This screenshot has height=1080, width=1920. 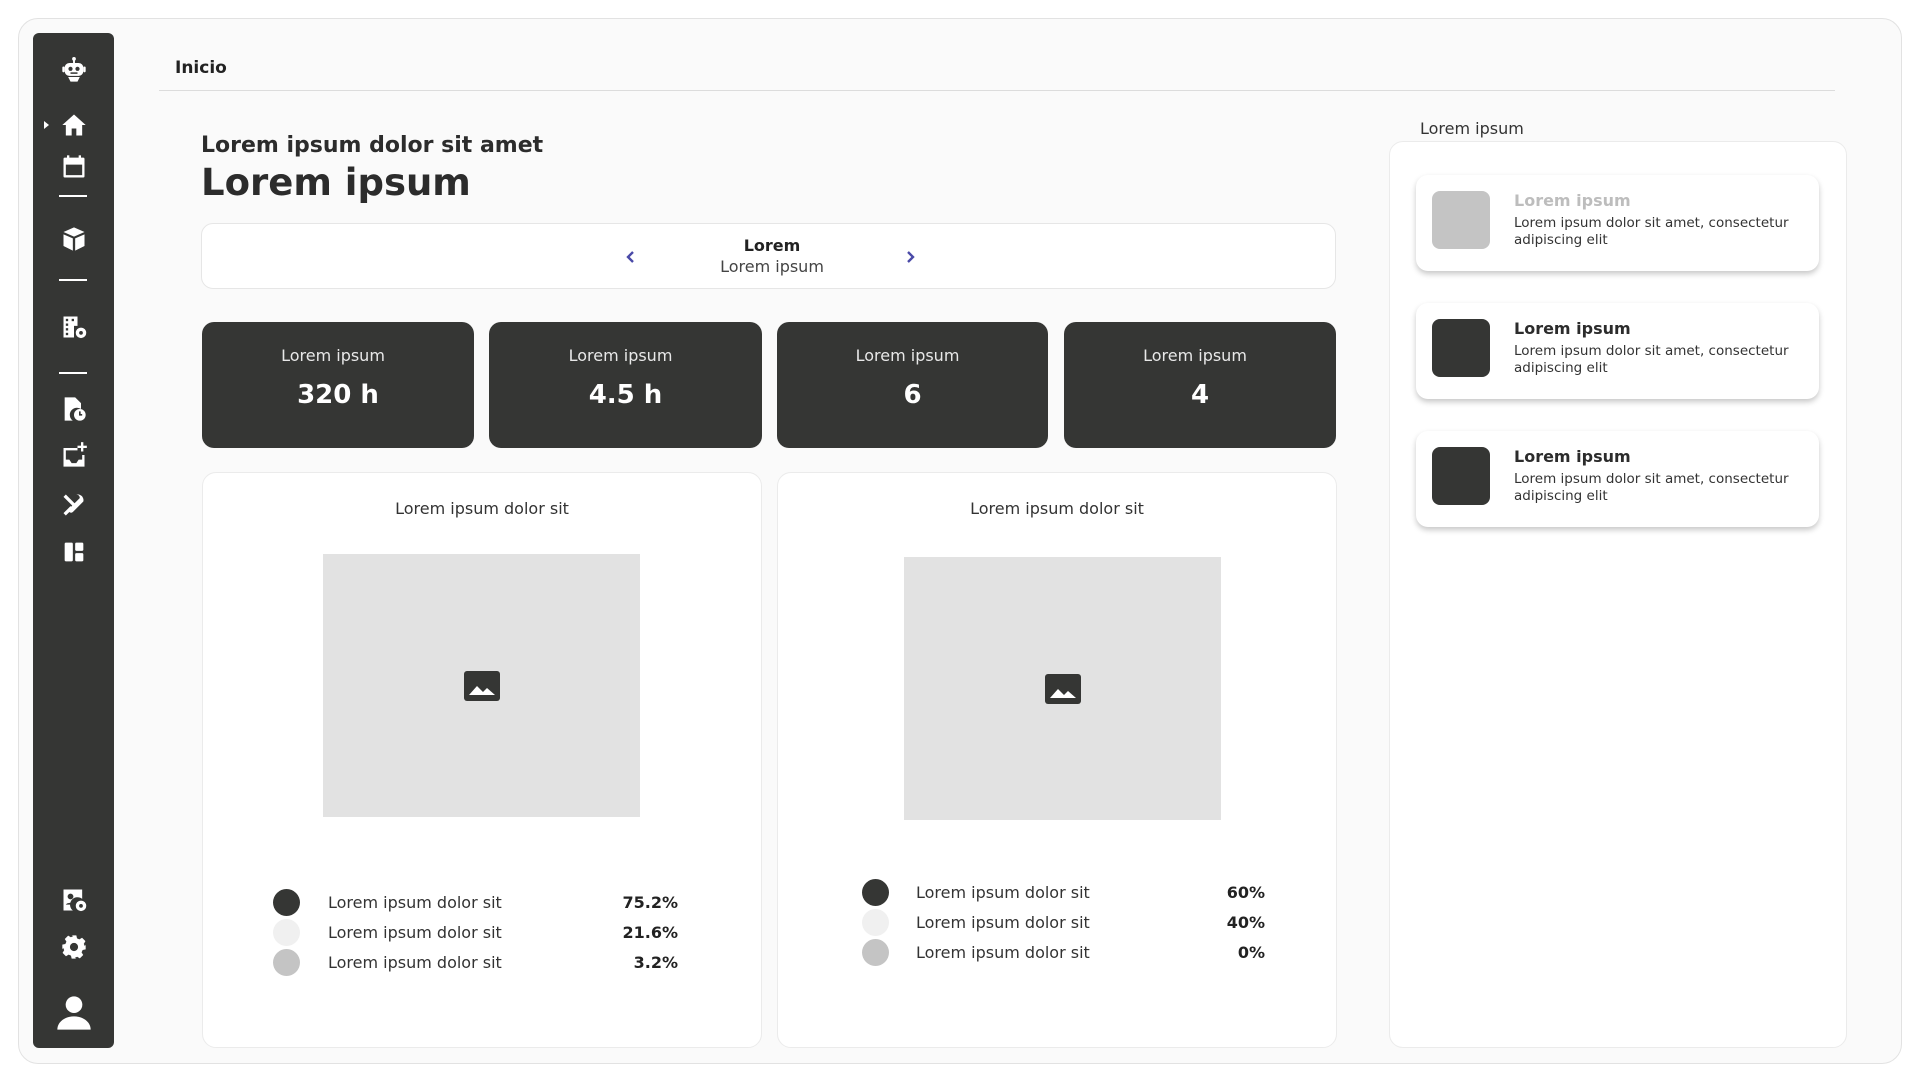 I want to click on period-navigator: Lorem Lorem ipsum, so click(x=768, y=256).